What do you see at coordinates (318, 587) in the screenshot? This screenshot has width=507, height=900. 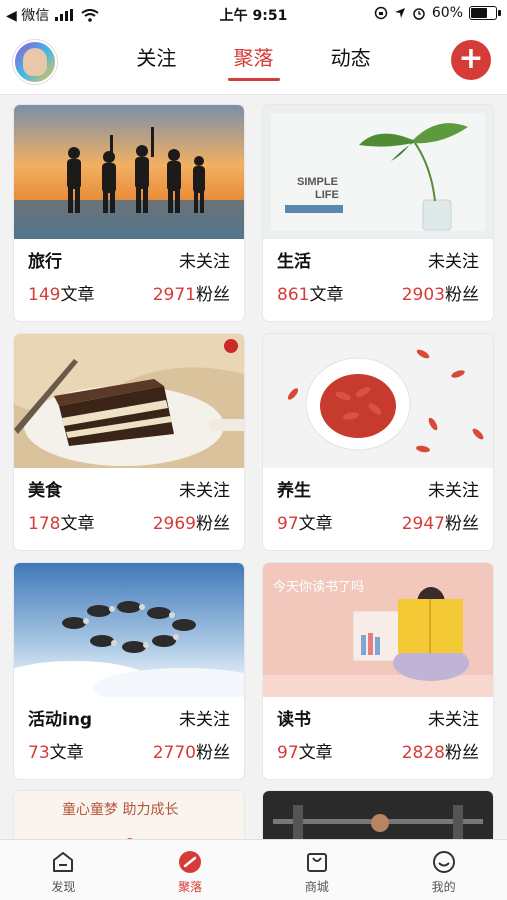 I see `reading-image-text: 今天你读书了吗` at bounding box center [318, 587].